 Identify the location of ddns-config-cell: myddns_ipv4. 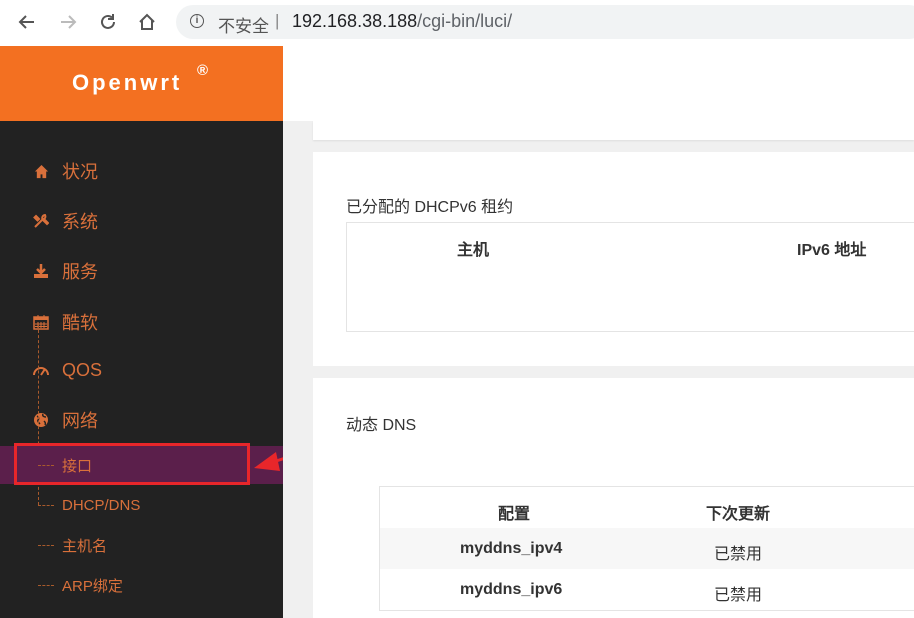
(511, 548).